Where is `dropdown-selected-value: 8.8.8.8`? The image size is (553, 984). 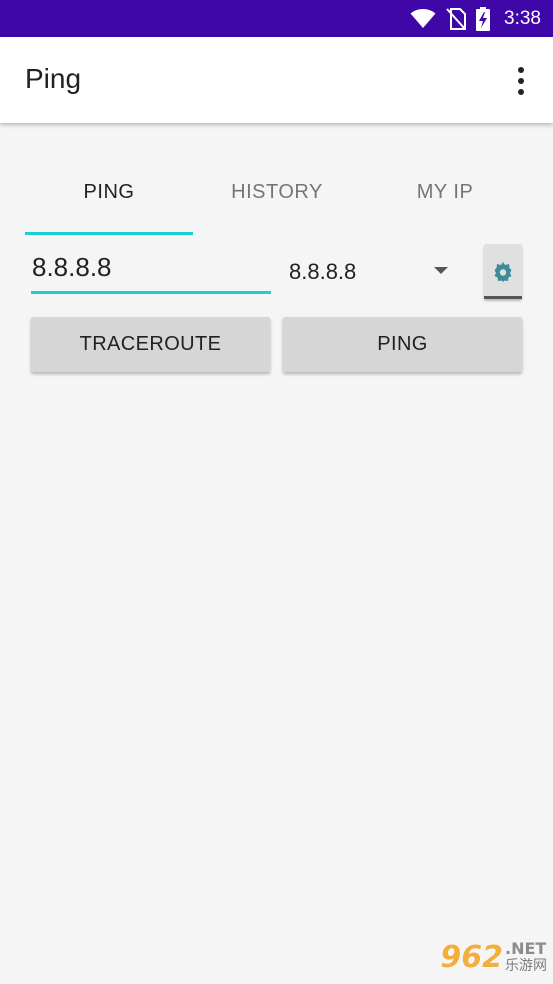 dropdown-selected-value: 8.8.8.8 is located at coordinates (323, 271).